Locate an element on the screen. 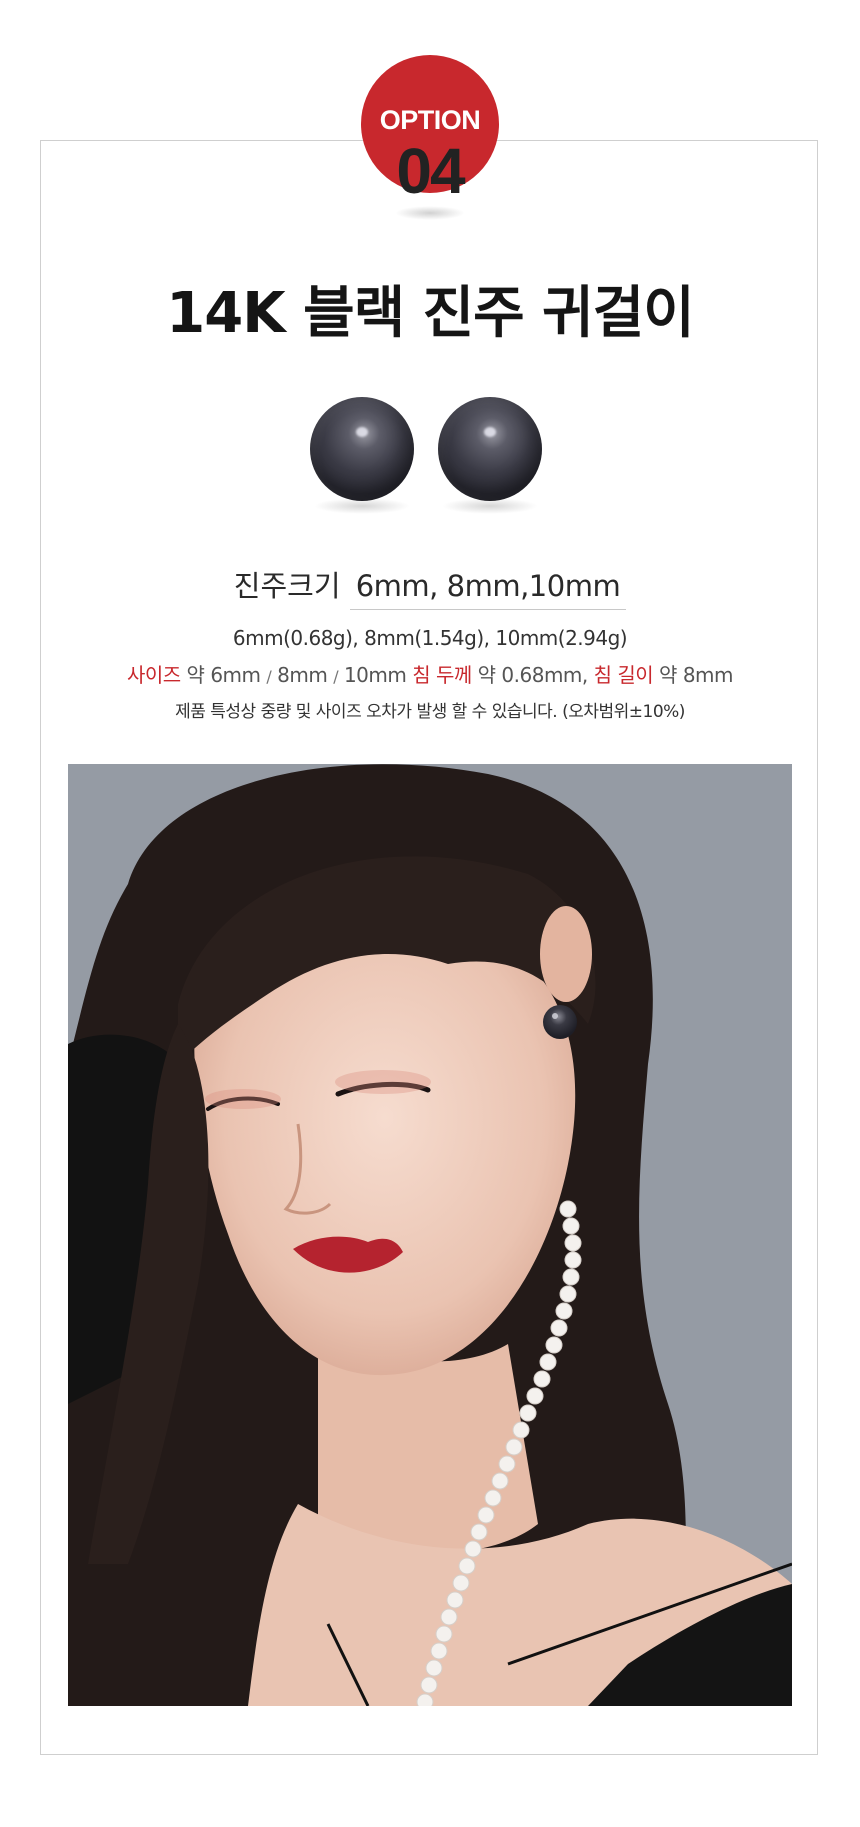  black-pearl-left is located at coordinates (362, 449).